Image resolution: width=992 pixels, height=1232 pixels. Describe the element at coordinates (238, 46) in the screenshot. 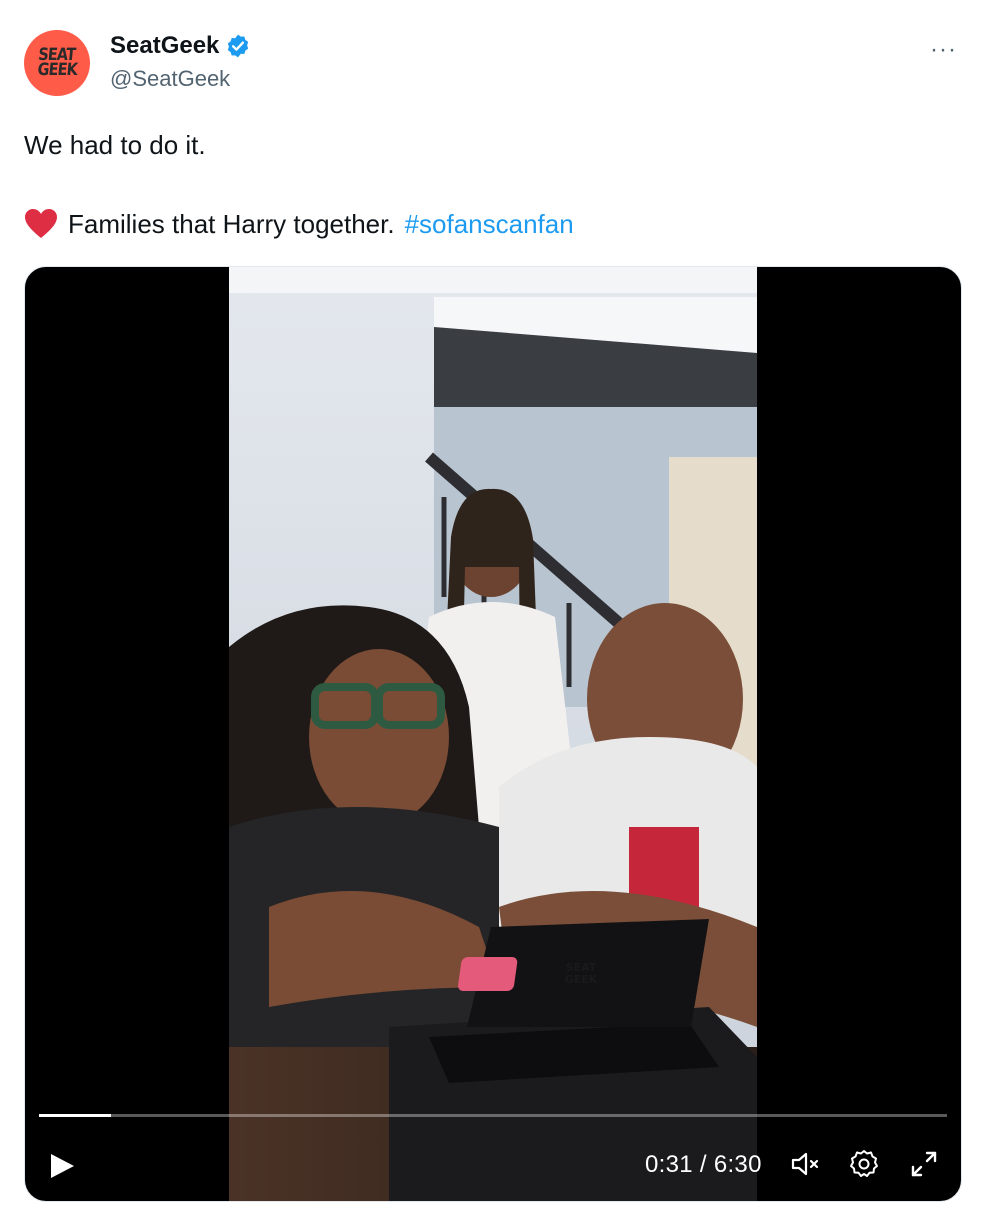

I see `verified-badge-icon` at that location.